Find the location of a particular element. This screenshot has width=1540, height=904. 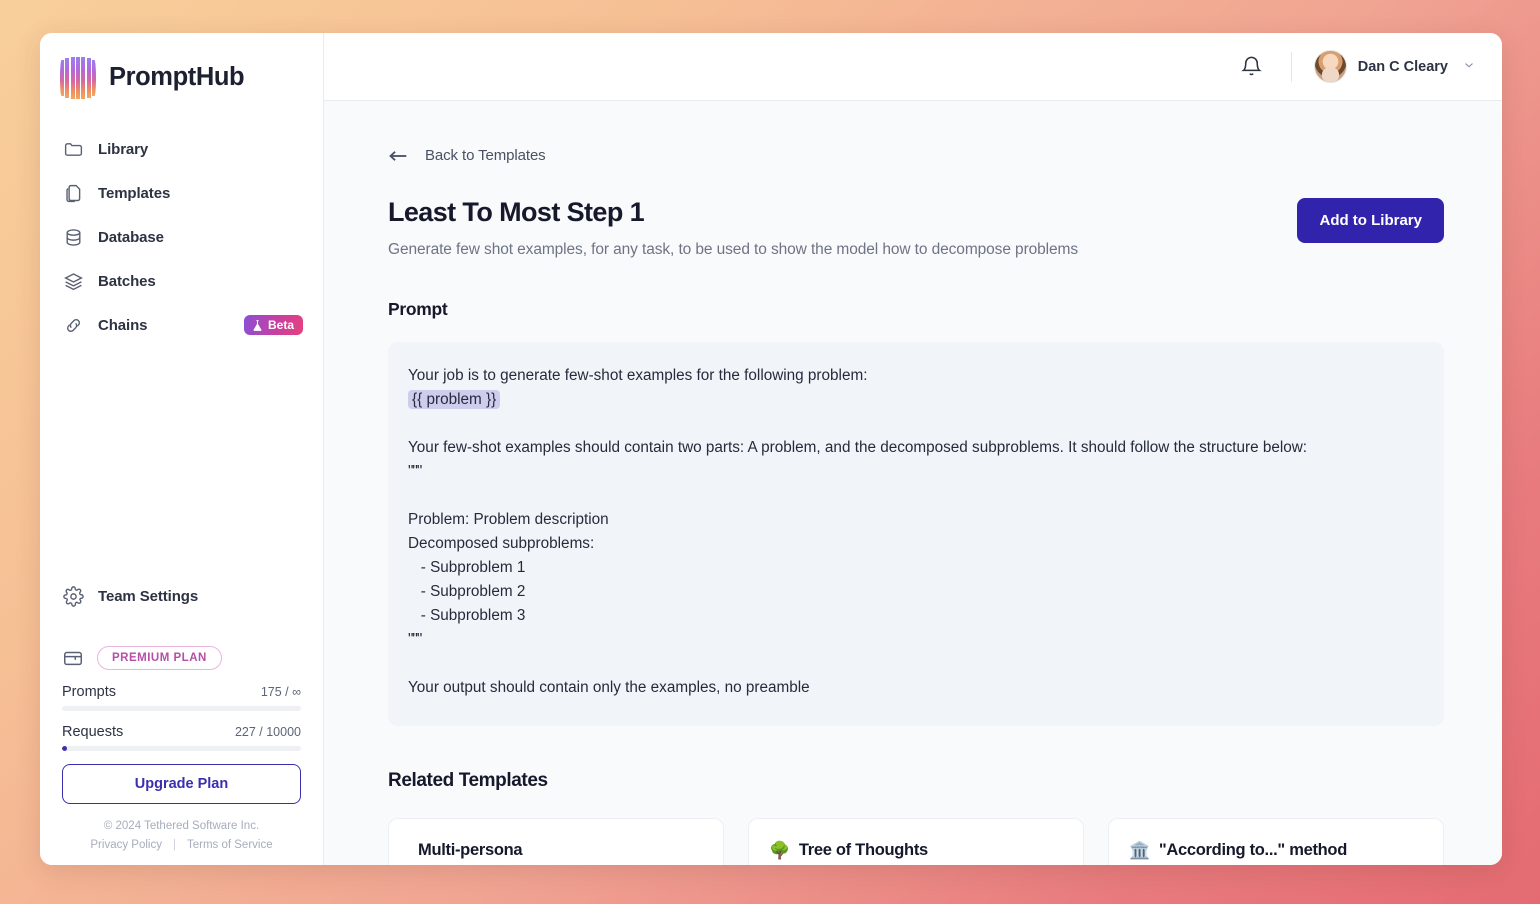

back-to-templates-link: Back to Templates is located at coordinates (467, 155).